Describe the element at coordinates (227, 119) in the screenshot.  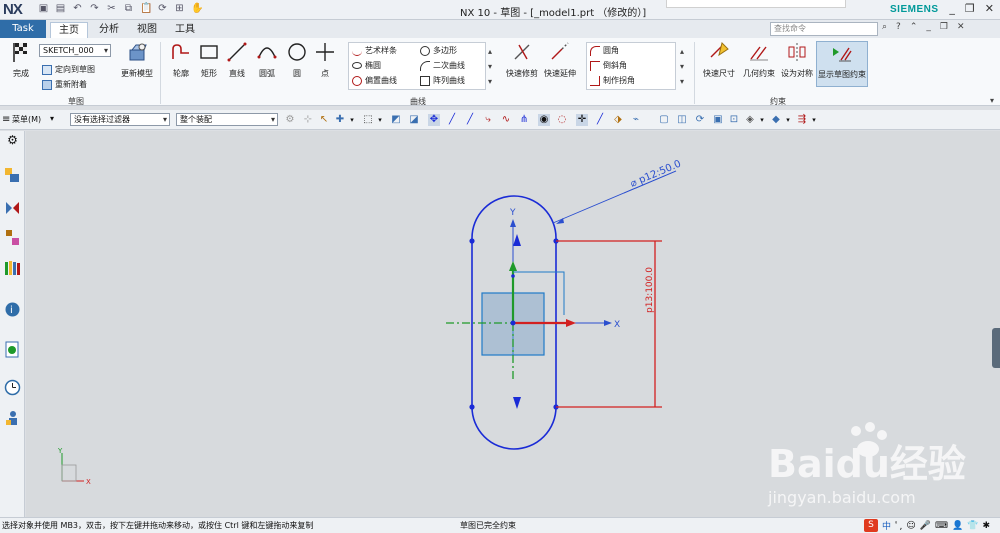
I see `selection-scope-select: 整个装配` at that location.